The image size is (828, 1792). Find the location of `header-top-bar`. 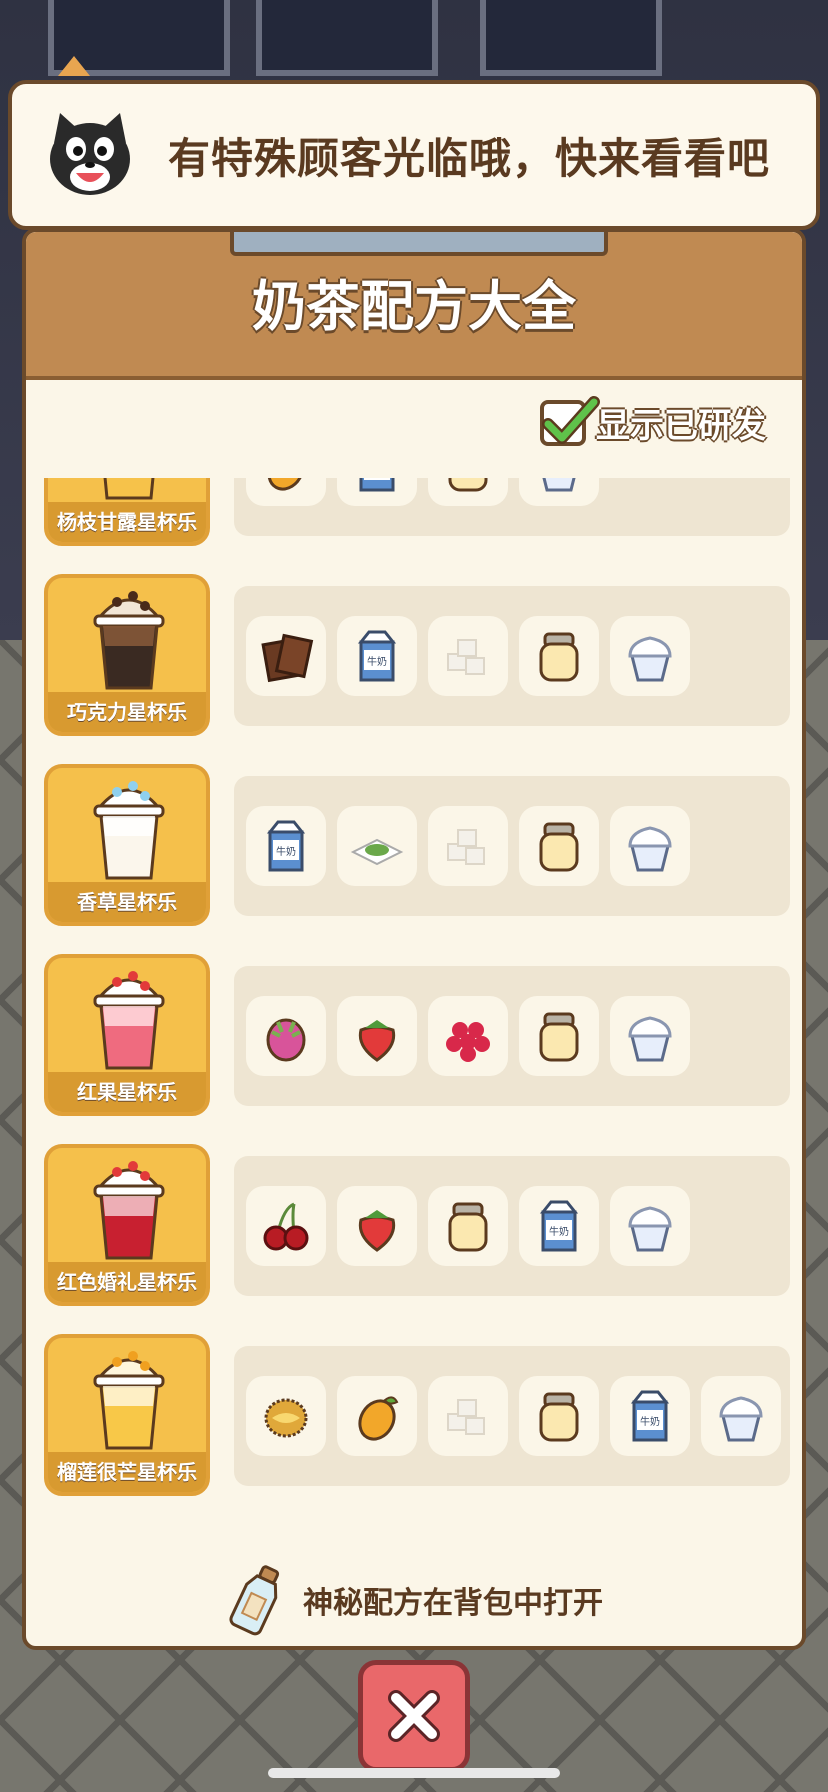

header-top-bar is located at coordinates (419, 244).